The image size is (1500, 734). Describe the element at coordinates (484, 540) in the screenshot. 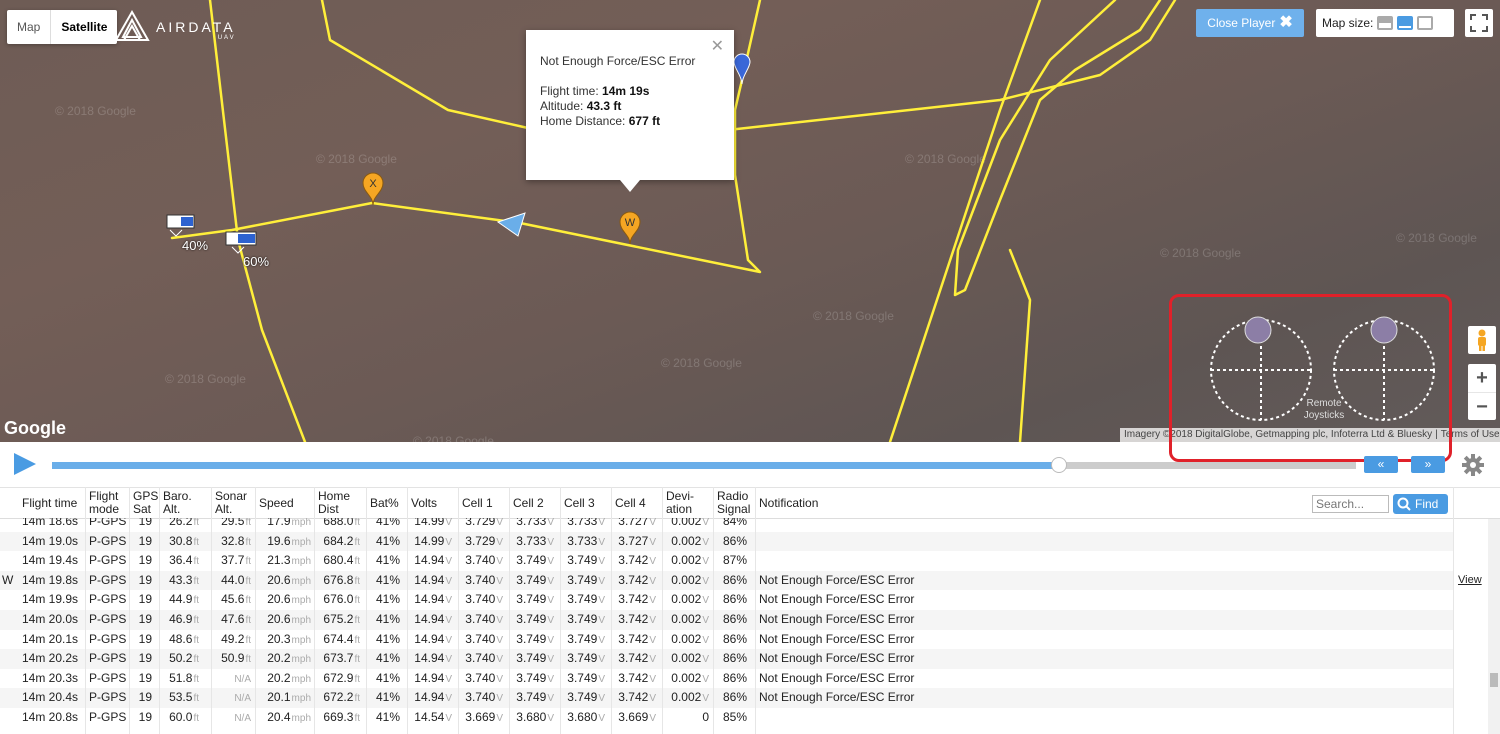

I see `cell-c1: 3.729V` at that location.